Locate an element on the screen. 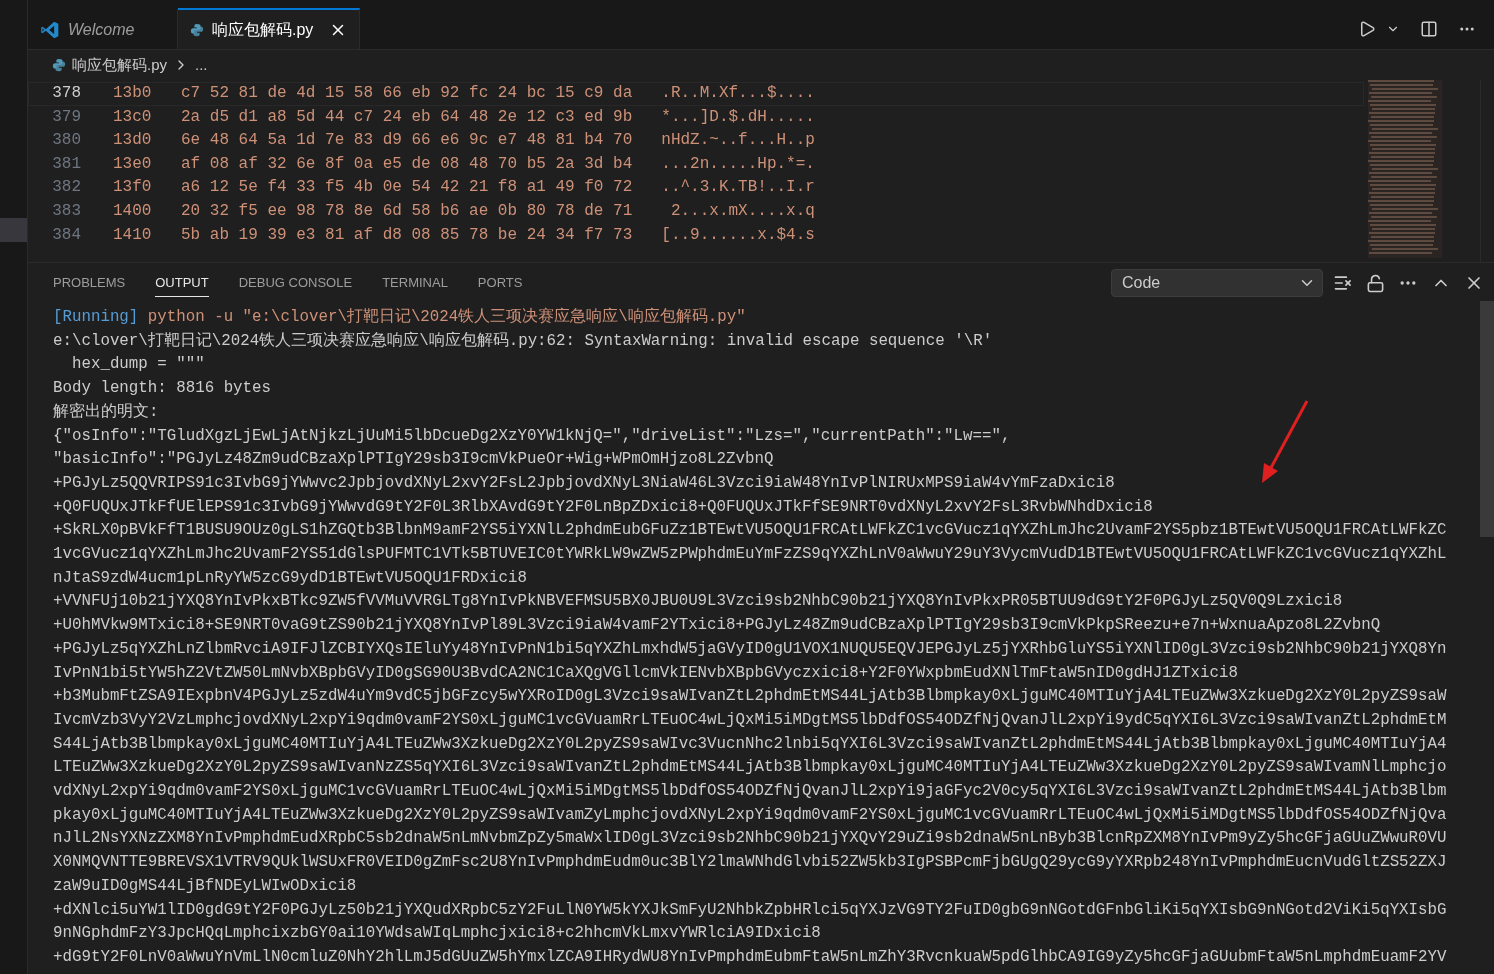 Image resolution: width=1494 pixels, height=974 pixels. output-line: LTEuZWw3XzkueDg2XzY0L2pyZS9saWIvanNzZS5qYXI6L3Vzci9saWIvanZtL2phdmEtMS44LjAtb3Blbmpkay0xLjguMC40MTIuYjA4LTEuZWw3XzkueDg2XzY0L2pyZS9saWIvamNlLmphcjo is located at coordinates (750, 768).